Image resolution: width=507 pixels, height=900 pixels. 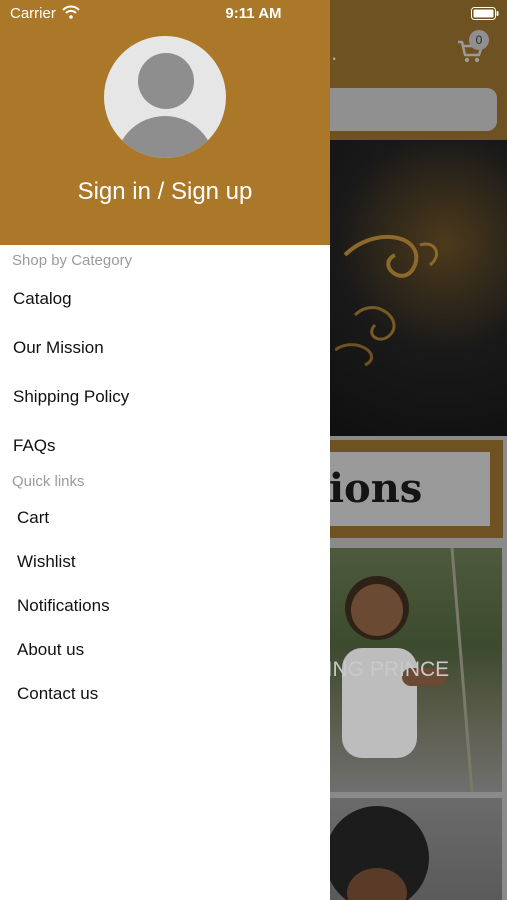 I want to click on avatar, so click(x=165, y=97).